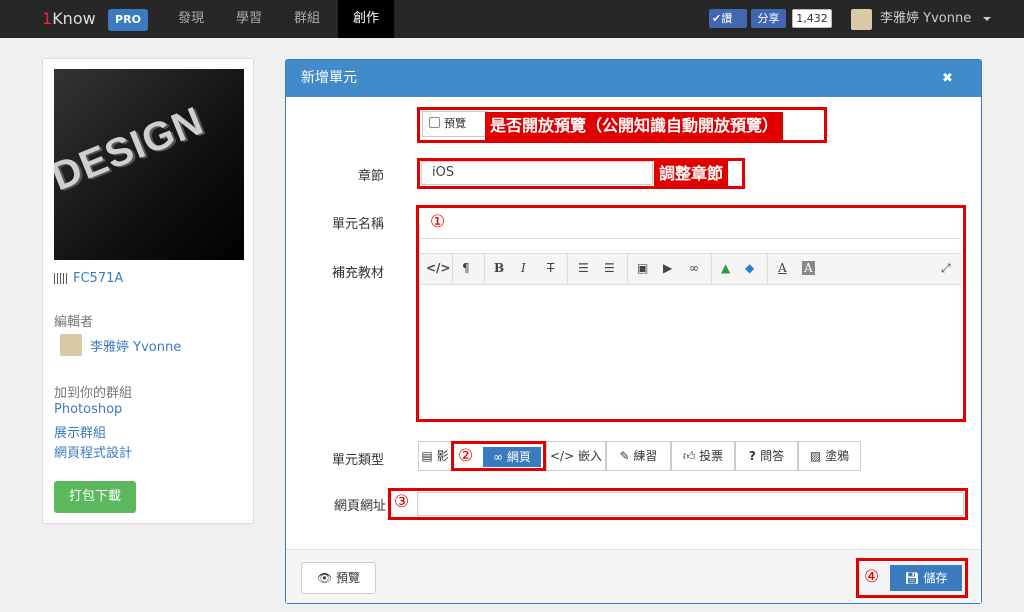 This screenshot has height=612, width=1024. I want to click on font-color-icon: A, so click(782, 268).